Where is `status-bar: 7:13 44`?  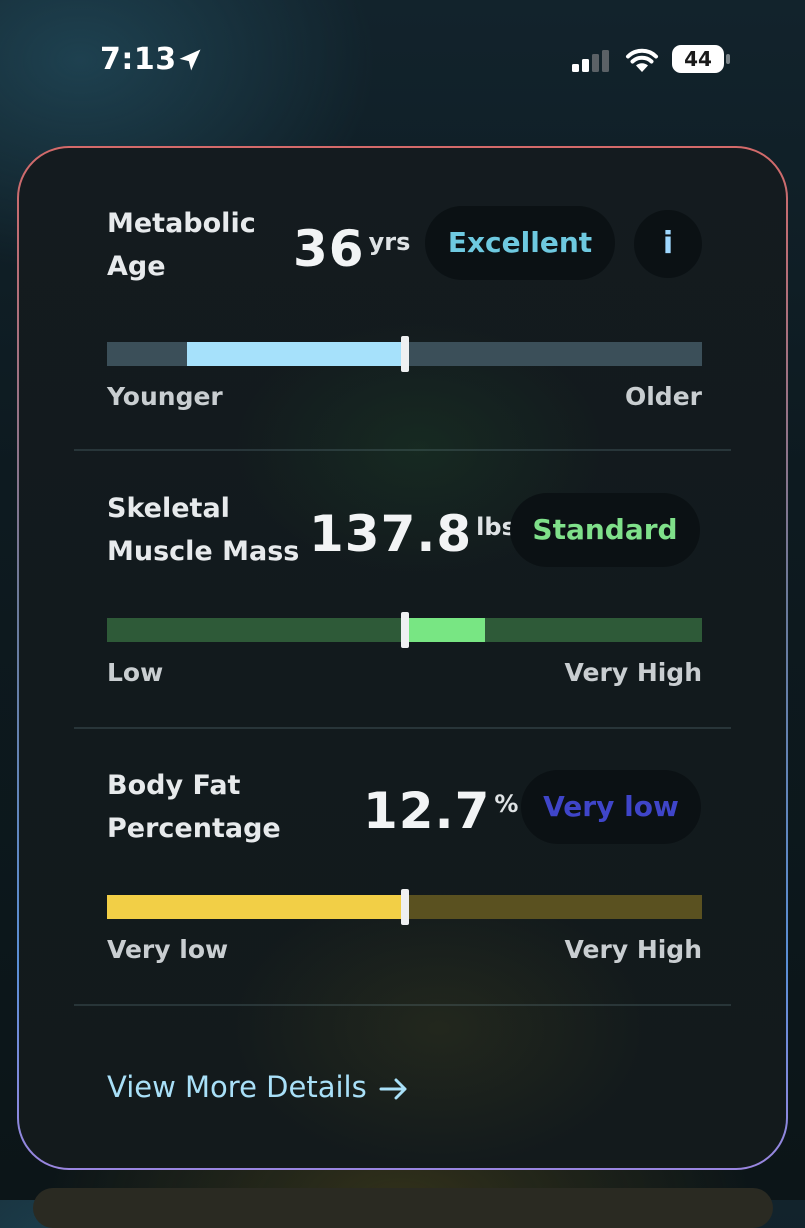
status-bar: 7:13 44 is located at coordinates (402, 60).